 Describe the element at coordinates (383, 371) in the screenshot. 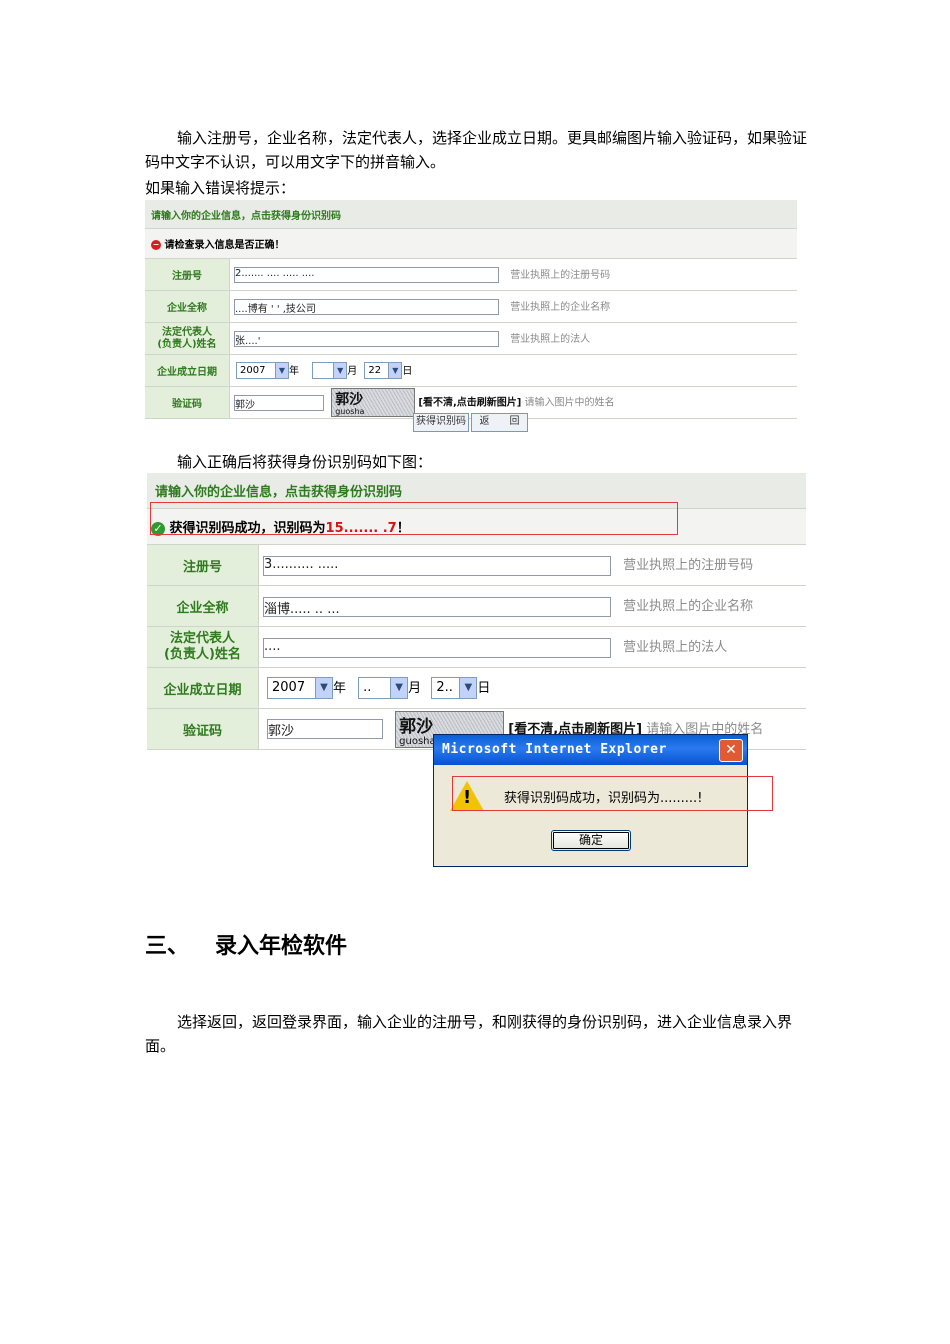

I see `day-select: 22 ▼` at that location.